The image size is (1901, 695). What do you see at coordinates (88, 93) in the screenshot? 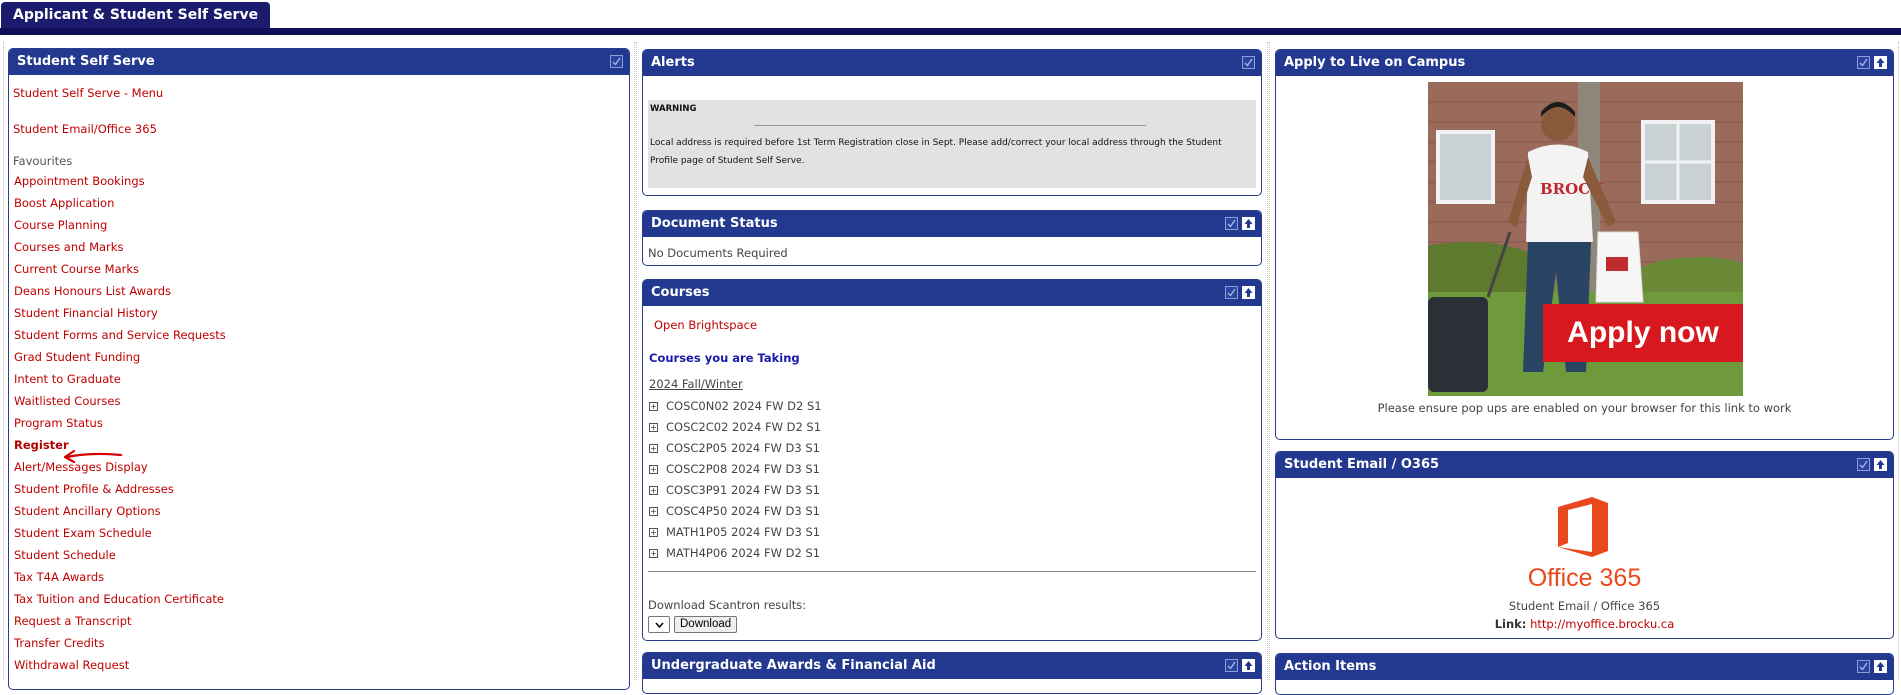
I see `student-self-serve-menu-link: Student Self Serve - Menu` at bounding box center [88, 93].